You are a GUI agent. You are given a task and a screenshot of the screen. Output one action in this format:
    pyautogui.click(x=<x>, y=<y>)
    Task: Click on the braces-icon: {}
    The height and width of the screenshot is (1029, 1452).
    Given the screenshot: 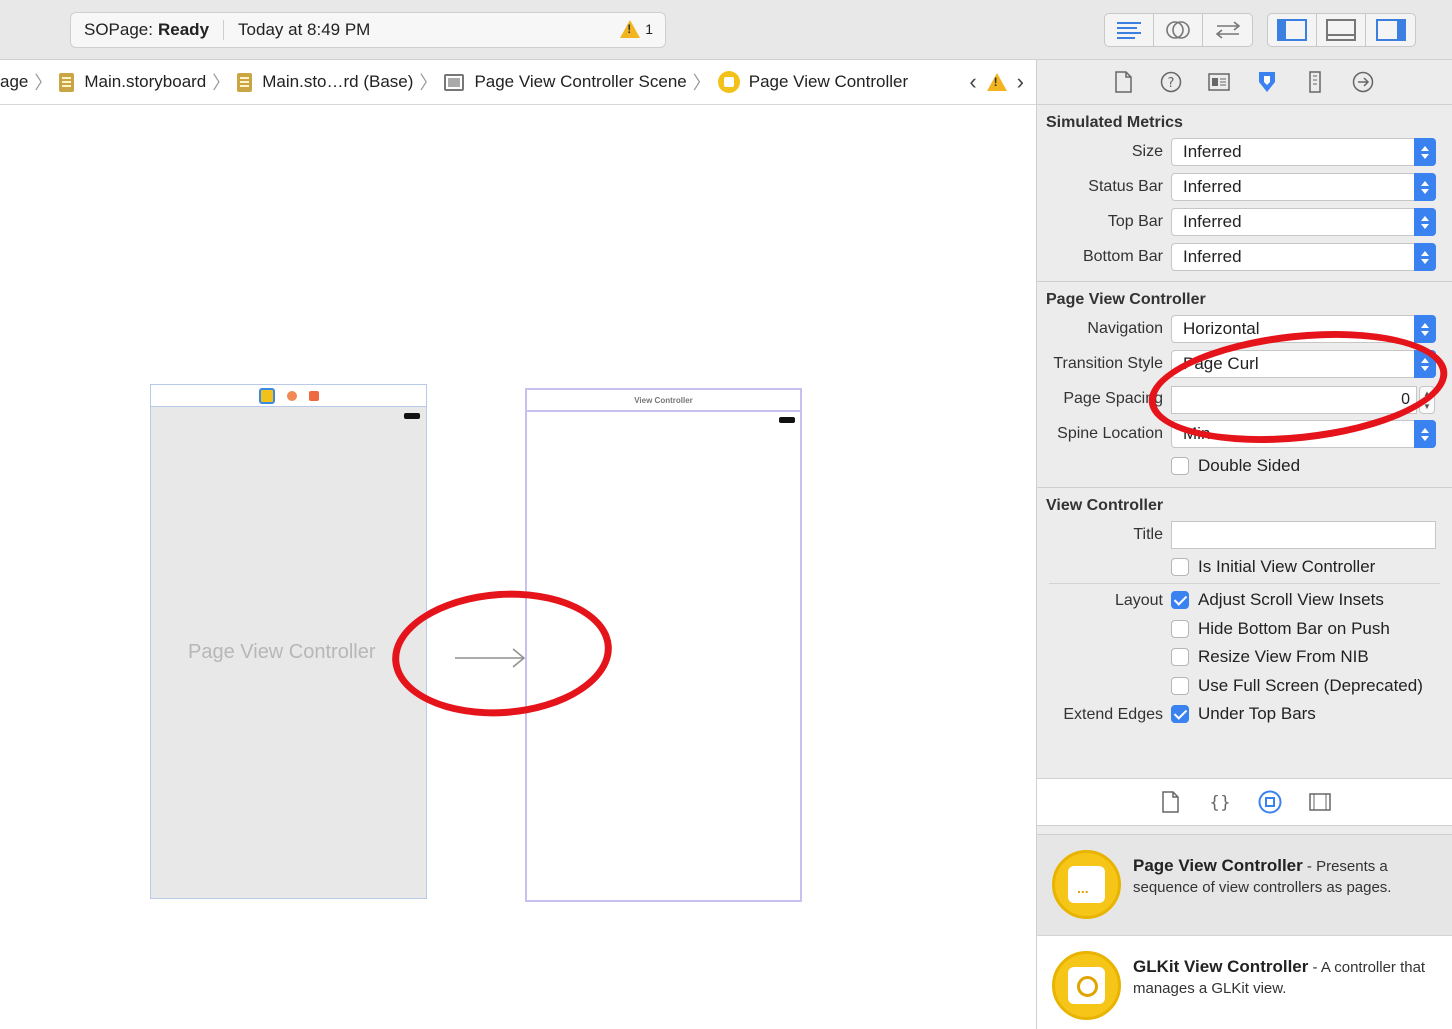 What is the action you would take?
    pyautogui.click(x=1220, y=803)
    